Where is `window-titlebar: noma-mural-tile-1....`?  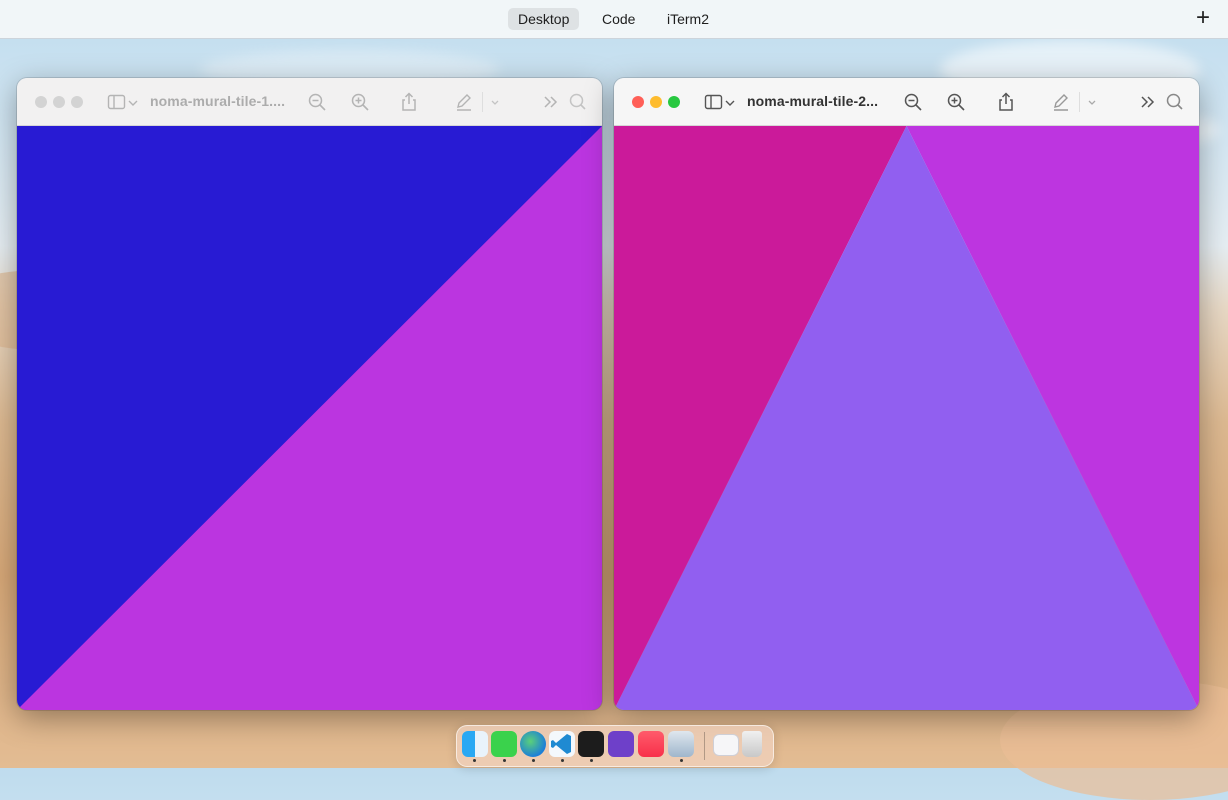 window-titlebar: noma-mural-tile-1.... is located at coordinates (309, 102).